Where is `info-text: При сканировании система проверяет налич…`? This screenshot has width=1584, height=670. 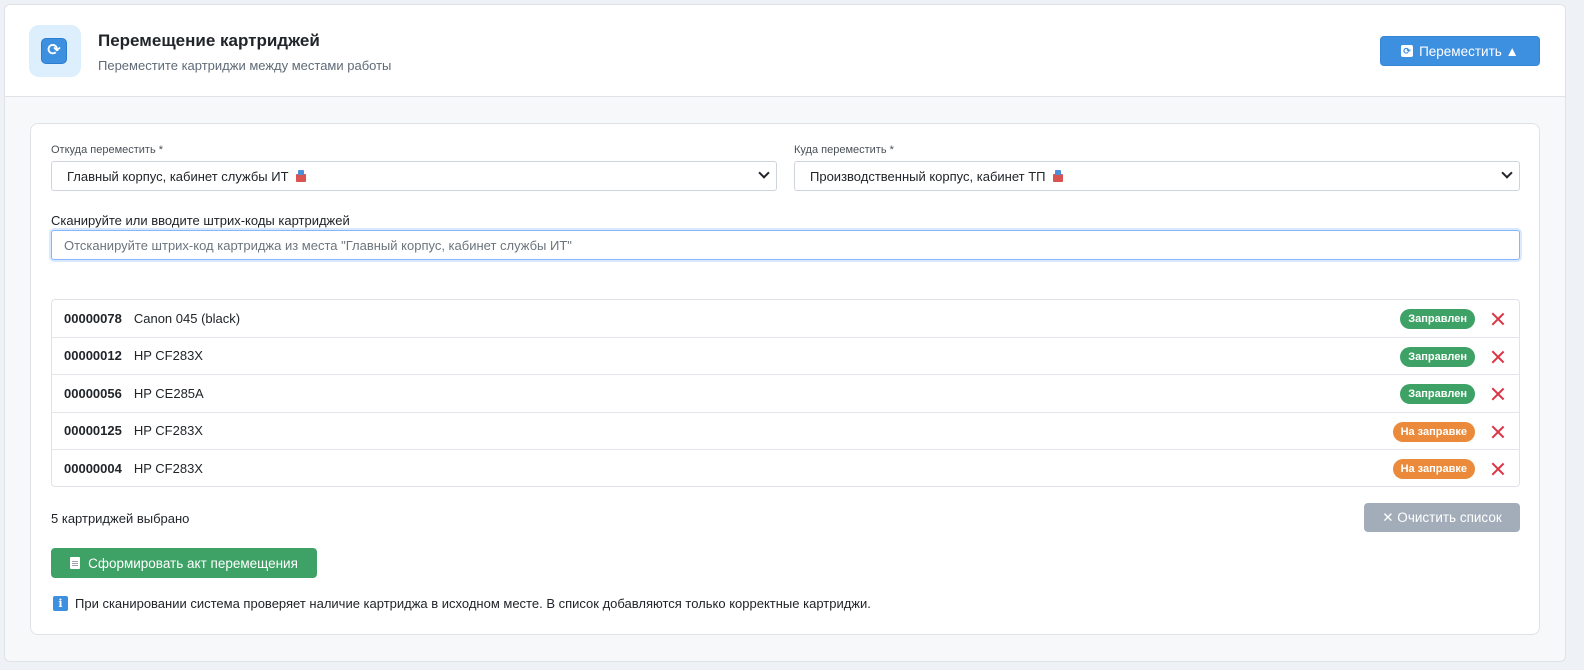 info-text: При сканировании система проверяет налич… is located at coordinates (473, 603).